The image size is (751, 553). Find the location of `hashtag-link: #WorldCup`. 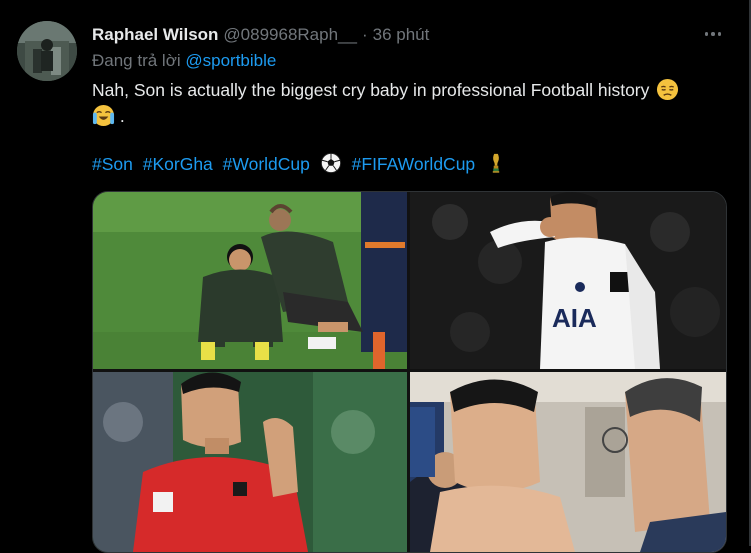

hashtag-link: #WorldCup is located at coordinates (266, 164).